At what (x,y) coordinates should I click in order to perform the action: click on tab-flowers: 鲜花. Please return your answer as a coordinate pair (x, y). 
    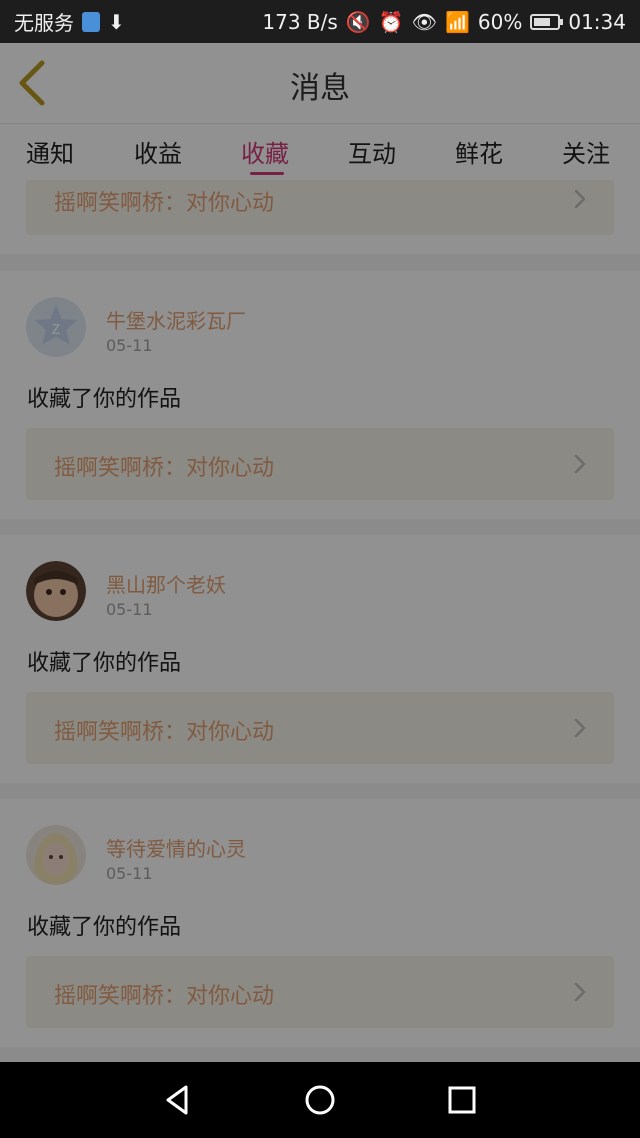
    Looking at the image, I should click on (479, 151).